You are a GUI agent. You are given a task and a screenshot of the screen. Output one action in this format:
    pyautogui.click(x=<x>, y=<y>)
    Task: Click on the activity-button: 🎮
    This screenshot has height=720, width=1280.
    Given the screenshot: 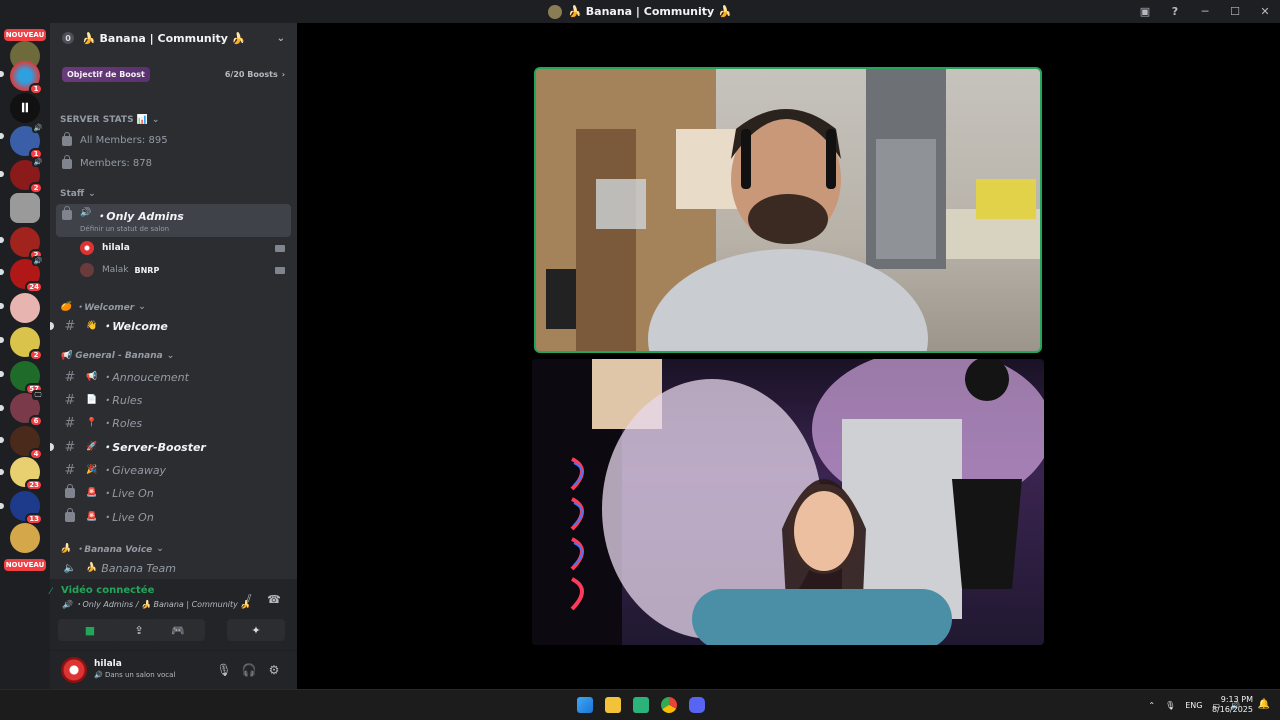 What is the action you would take?
    pyautogui.click(x=178, y=630)
    